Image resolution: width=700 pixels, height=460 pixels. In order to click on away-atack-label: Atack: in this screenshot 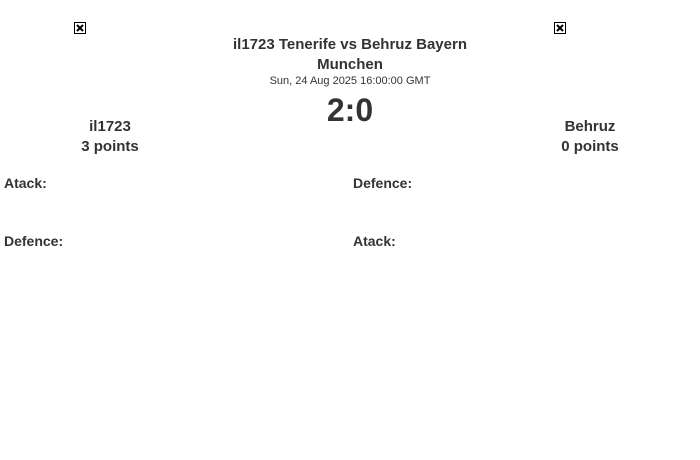, I will do `click(374, 241)`.